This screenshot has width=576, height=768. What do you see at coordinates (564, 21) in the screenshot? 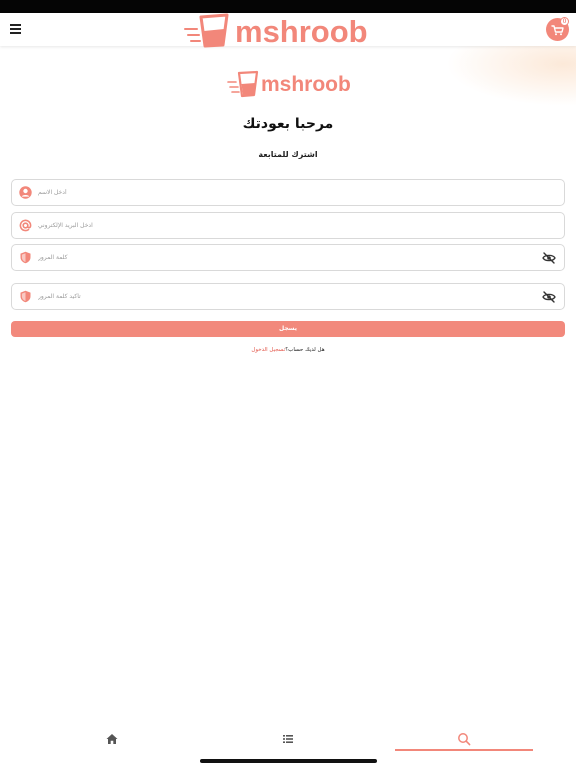
I see `cart-count-badge: 0` at bounding box center [564, 21].